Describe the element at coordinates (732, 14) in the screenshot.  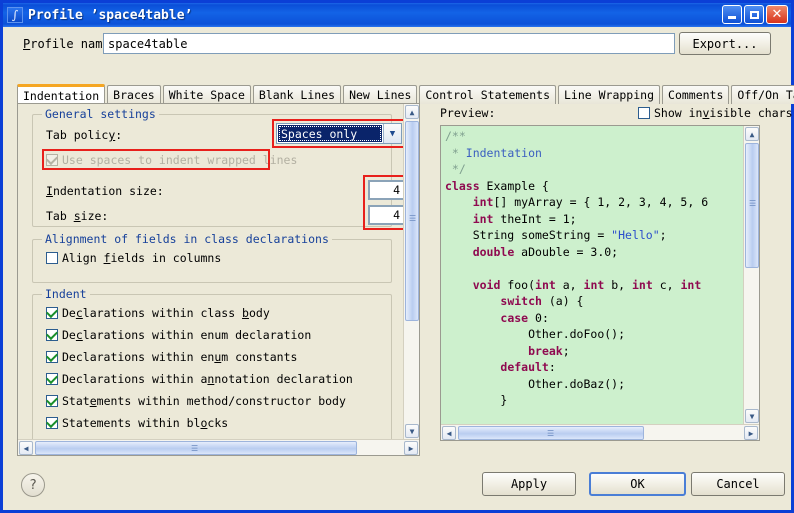
I see `minimize-button` at that location.